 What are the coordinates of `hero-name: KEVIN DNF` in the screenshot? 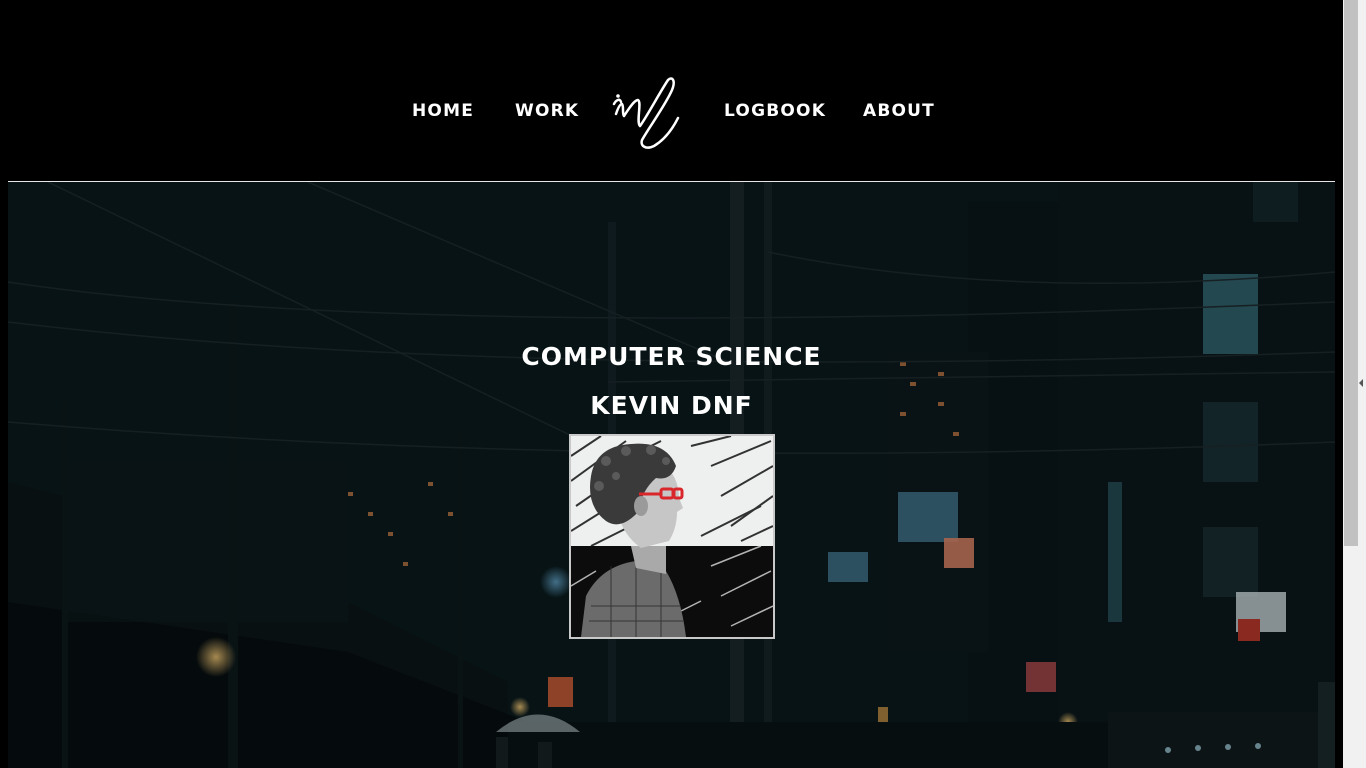 It's located at (671, 405).